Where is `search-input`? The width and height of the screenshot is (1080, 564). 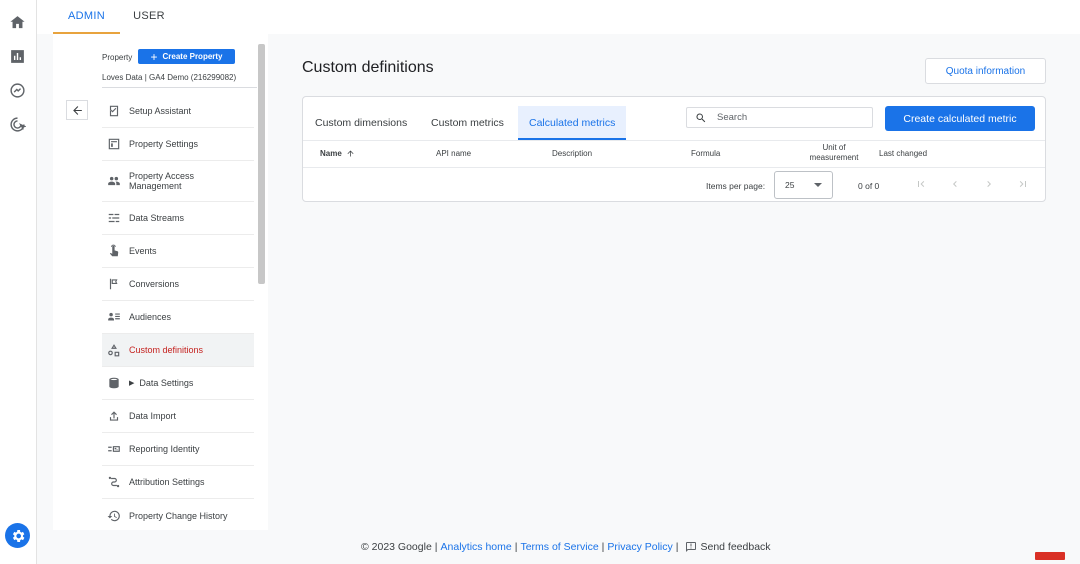 search-input is located at coordinates (787, 117).